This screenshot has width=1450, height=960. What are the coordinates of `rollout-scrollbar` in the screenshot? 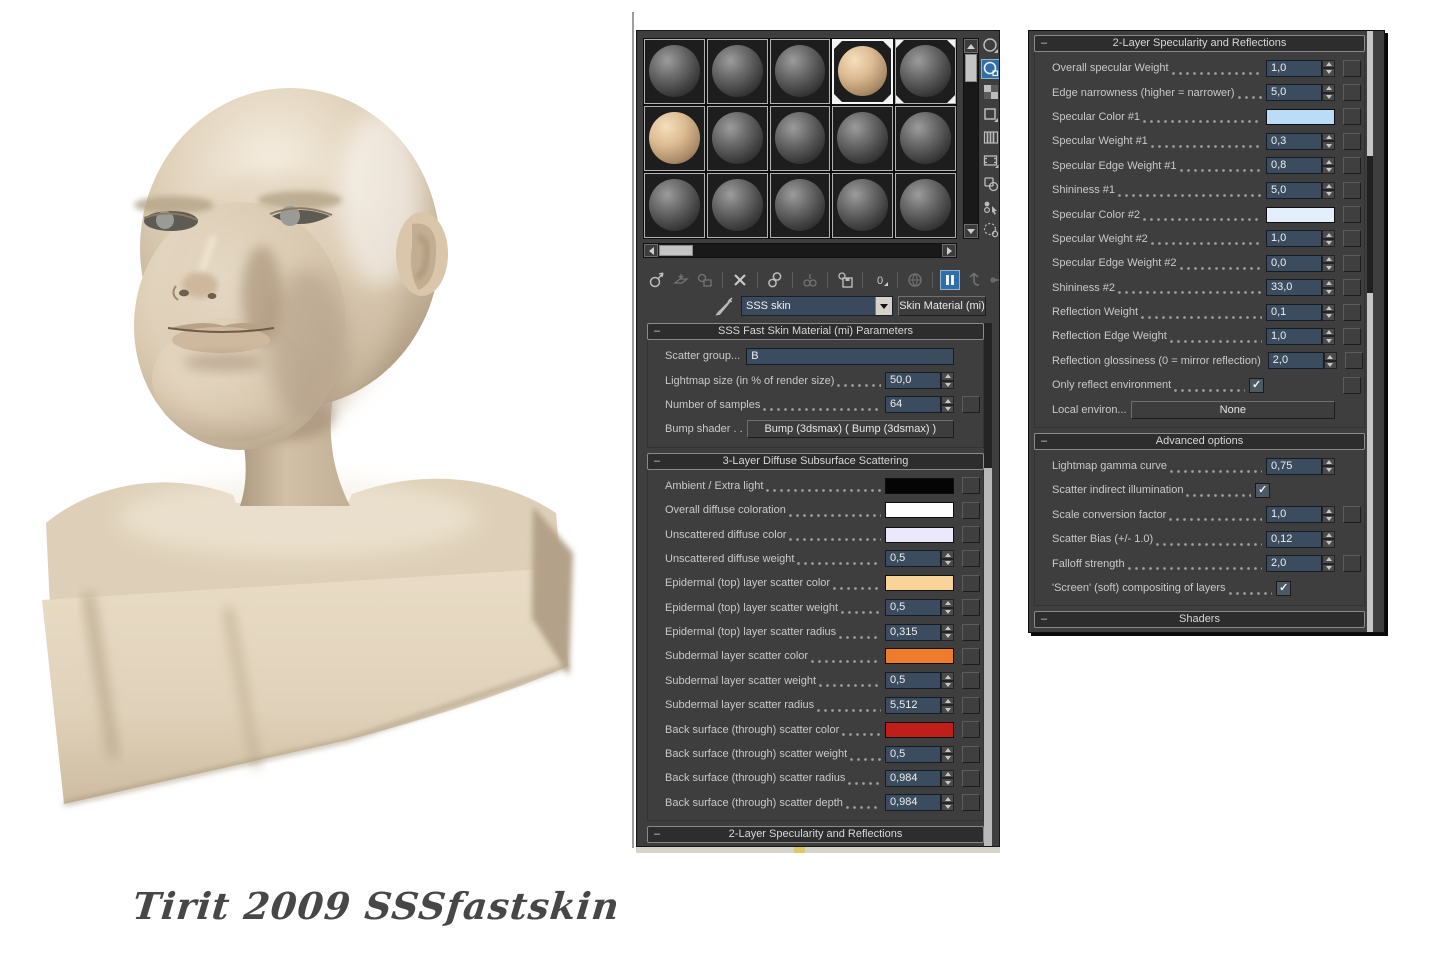 It's located at (988, 584).